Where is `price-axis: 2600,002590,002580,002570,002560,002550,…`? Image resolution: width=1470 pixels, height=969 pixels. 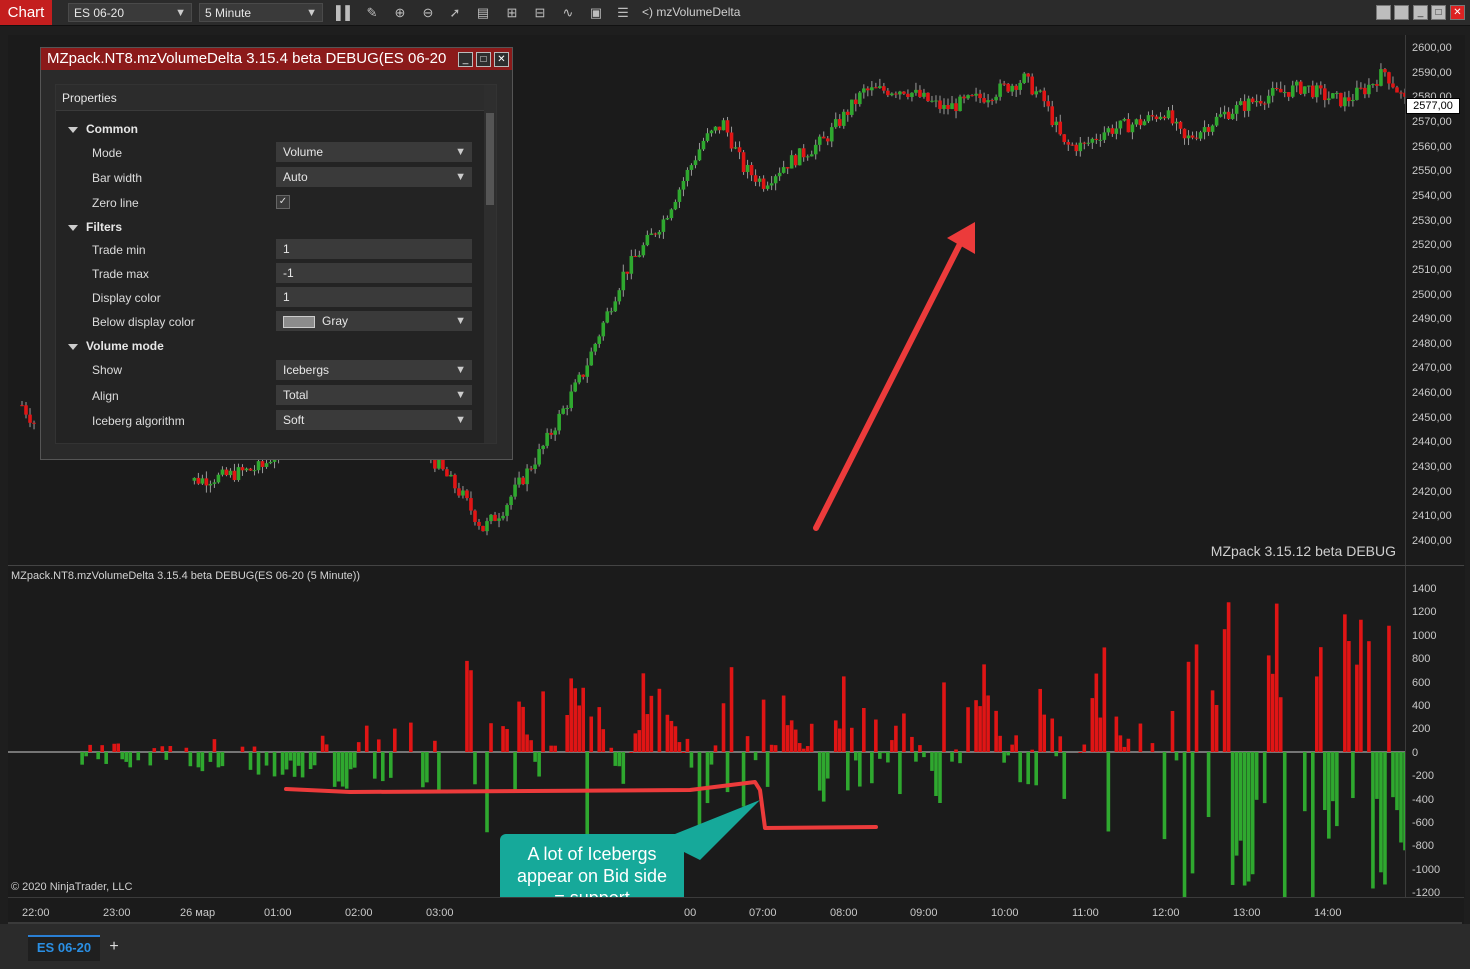 price-axis: 2600,002590,002580,002570,002560,002550,… is located at coordinates (1435, 300).